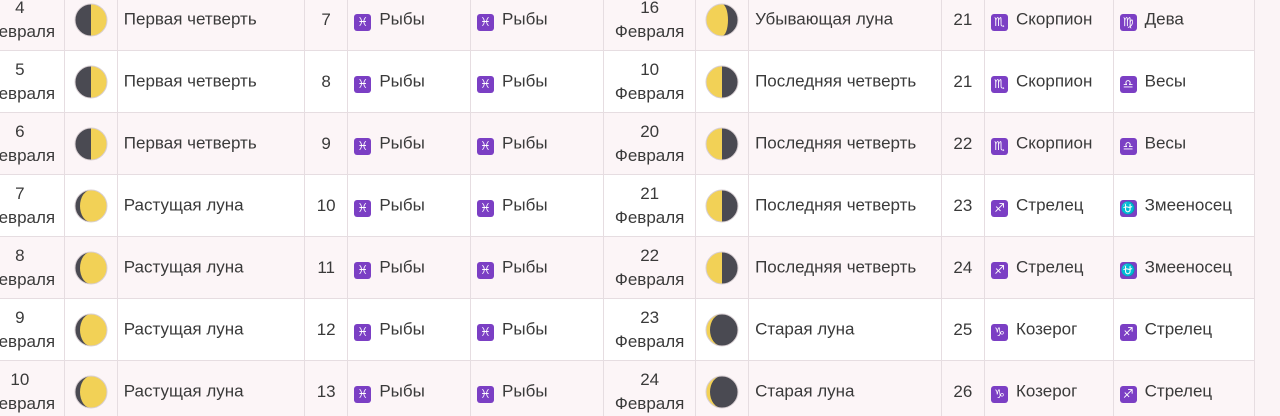  Describe the element at coordinates (190, 143) in the screenshot. I see `phase-name: Первая четверть` at that location.